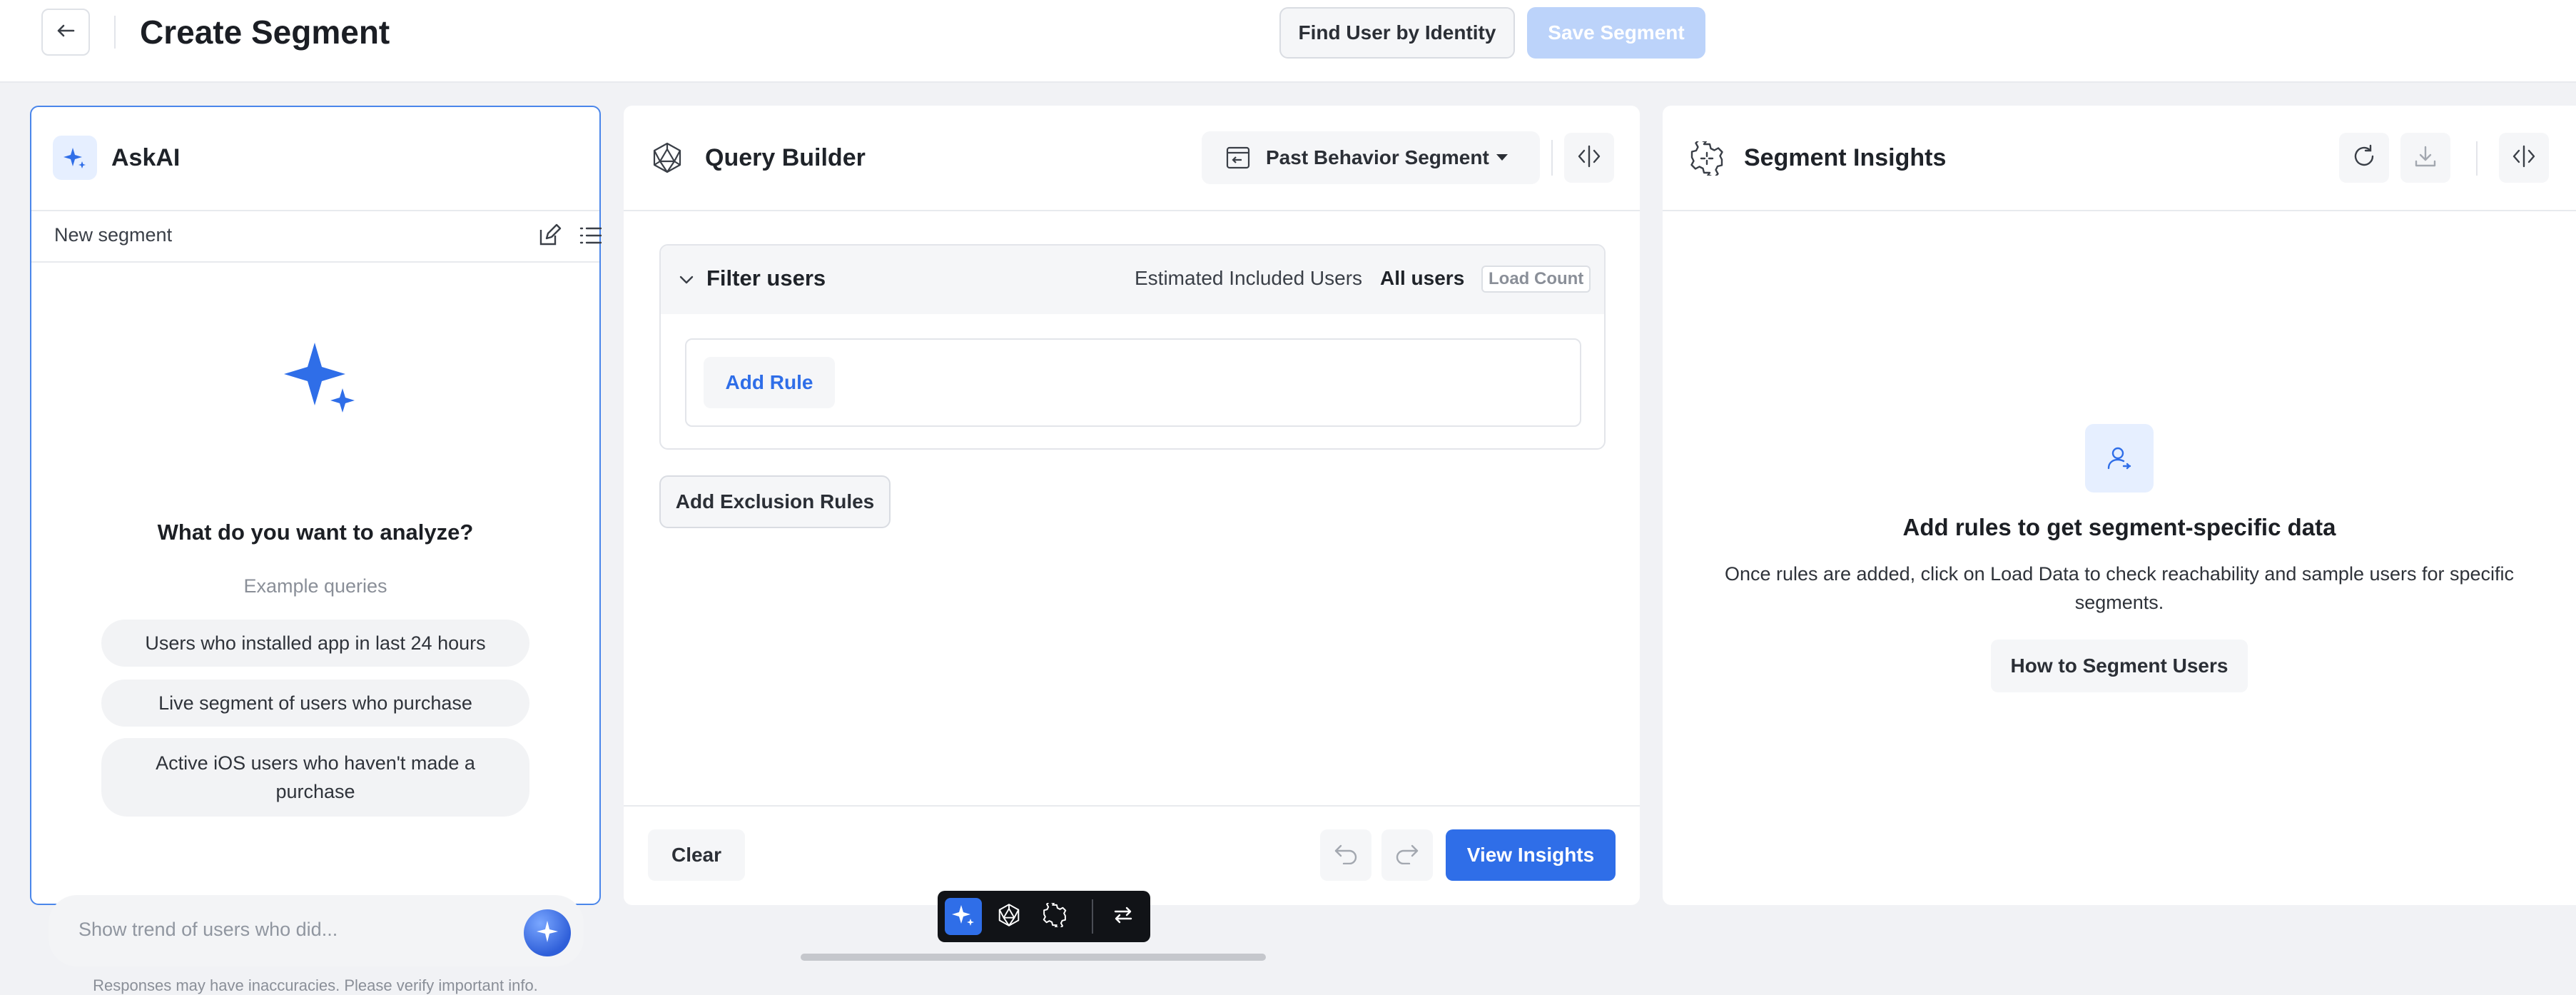 This screenshot has width=2576, height=995. Describe the element at coordinates (686, 279) in the screenshot. I see `chevron-down-icon` at that location.